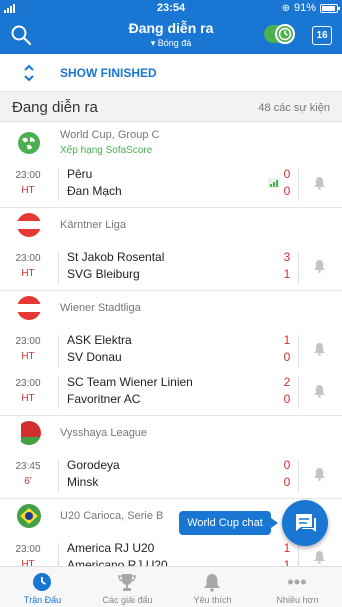  Describe the element at coordinates (104, 433) in the screenshot. I see `league-name: Vysshaya League` at that location.